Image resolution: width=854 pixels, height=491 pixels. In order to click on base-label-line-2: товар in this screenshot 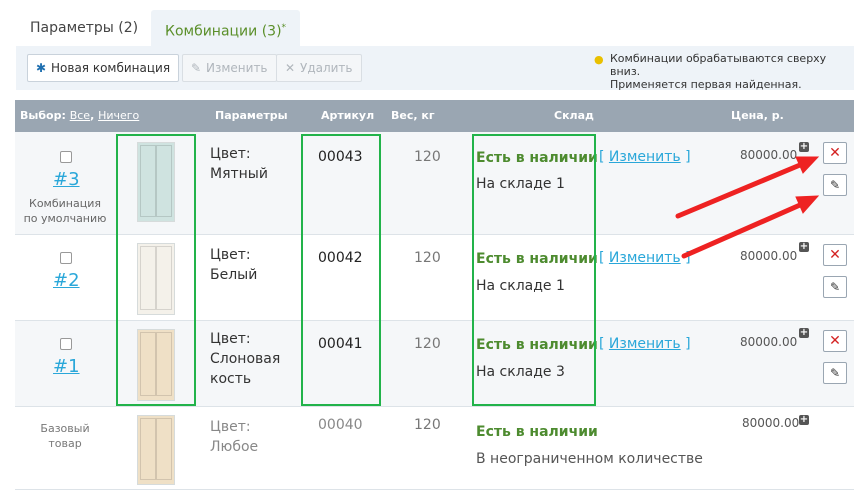, I will do `click(65, 443)`.